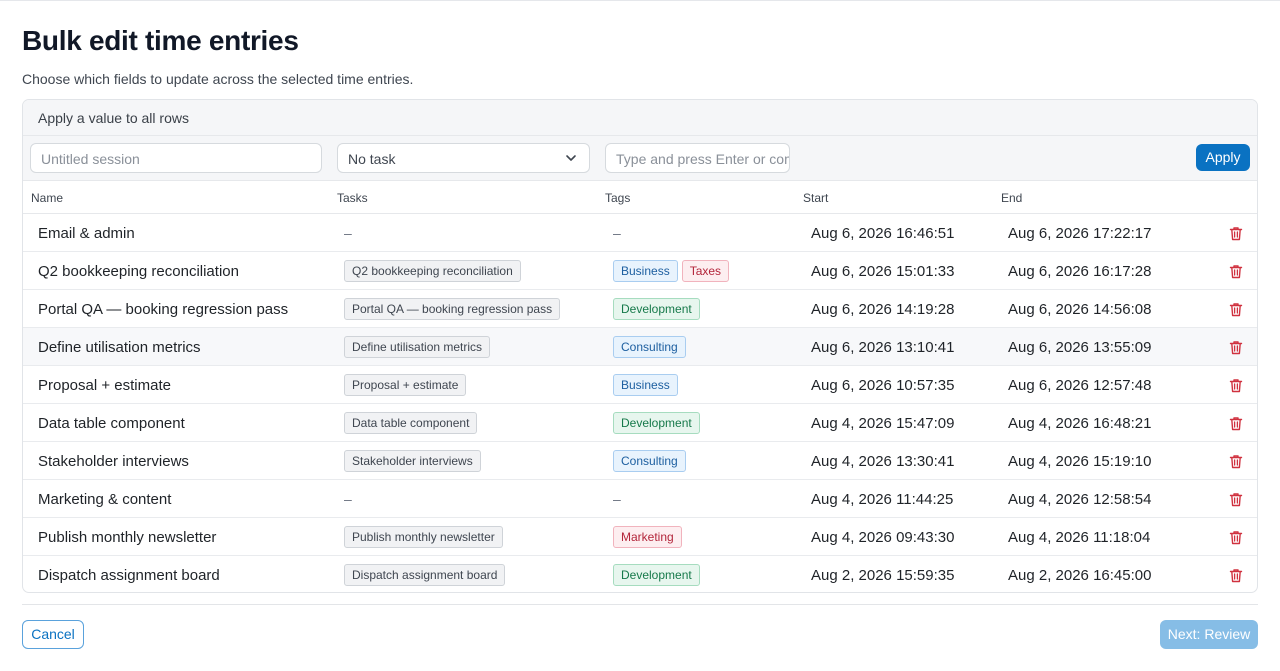 This screenshot has width=1280, height=671. I want to click on end-time: Aug 6, 2026 12:57:48, so click(1079, 385).